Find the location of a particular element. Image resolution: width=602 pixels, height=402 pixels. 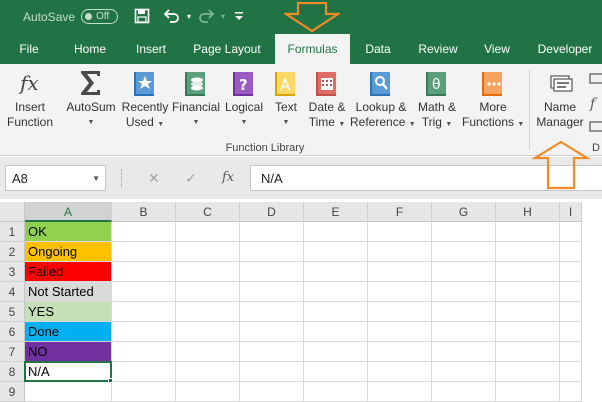

cell-f5 is located at coordinates (400, 312).